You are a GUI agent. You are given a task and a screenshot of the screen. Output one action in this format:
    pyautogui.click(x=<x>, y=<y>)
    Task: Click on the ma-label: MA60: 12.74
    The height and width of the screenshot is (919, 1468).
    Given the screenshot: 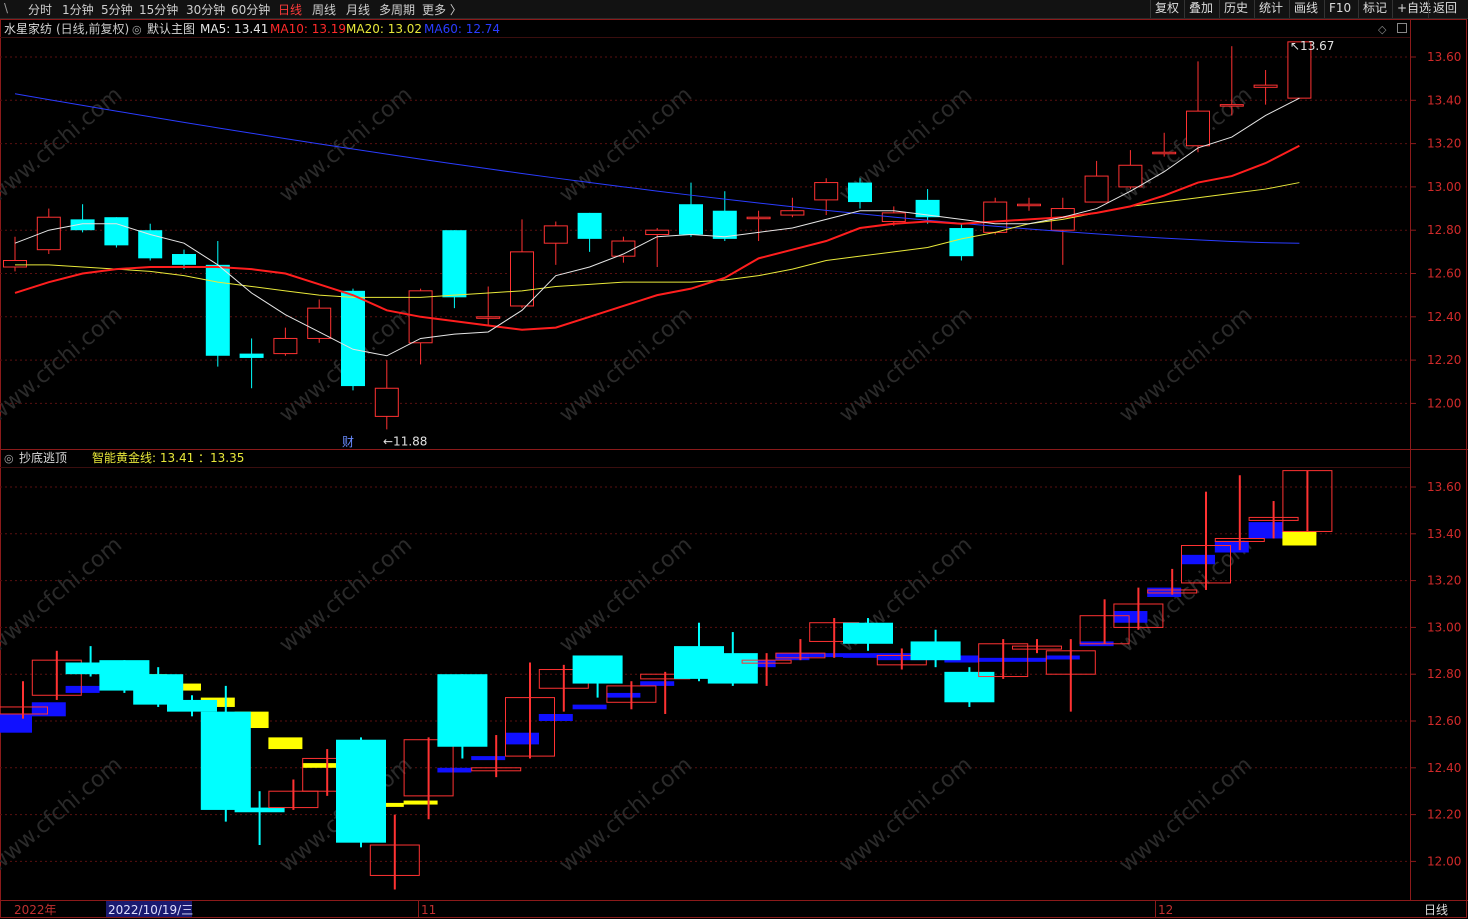 What is the action you would take?
    pyautogui.click(x=462, y=29)
    